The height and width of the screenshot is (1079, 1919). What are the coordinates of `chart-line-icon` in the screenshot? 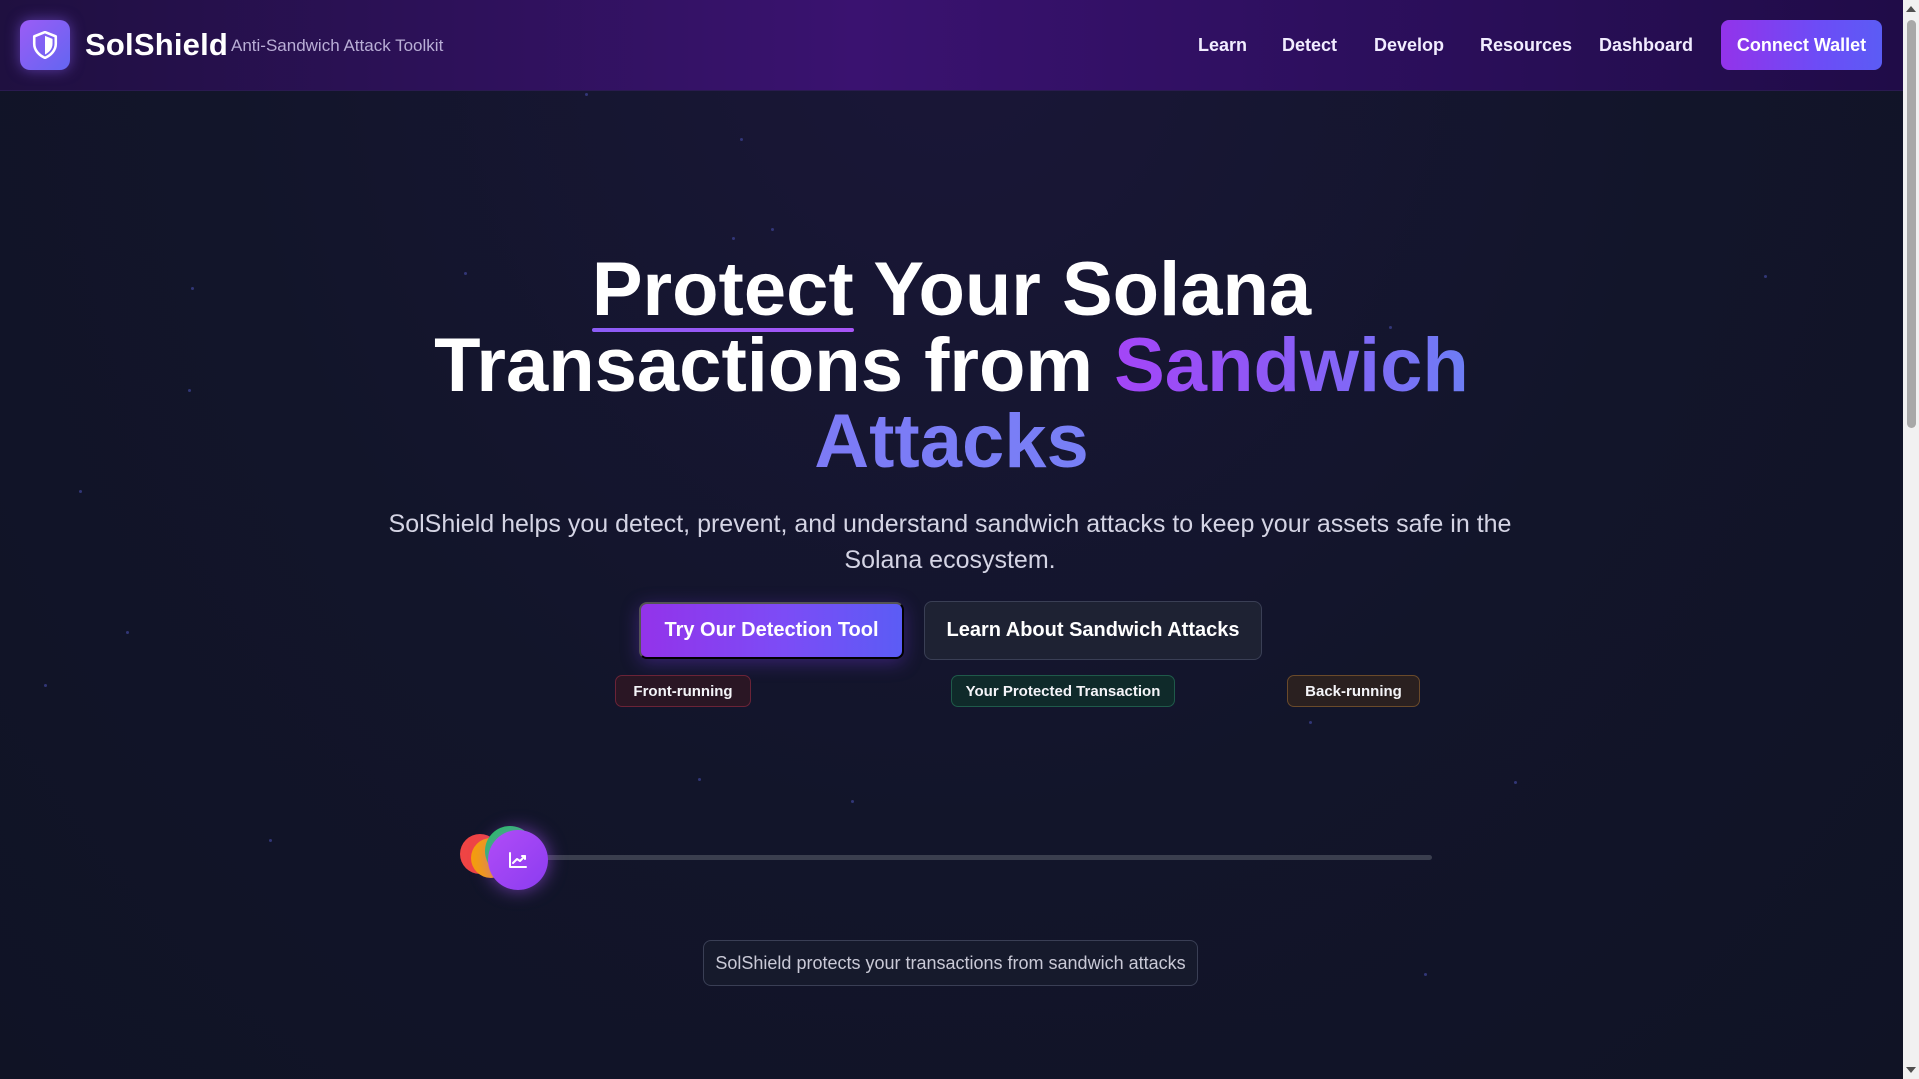 It's located at (518, 860).